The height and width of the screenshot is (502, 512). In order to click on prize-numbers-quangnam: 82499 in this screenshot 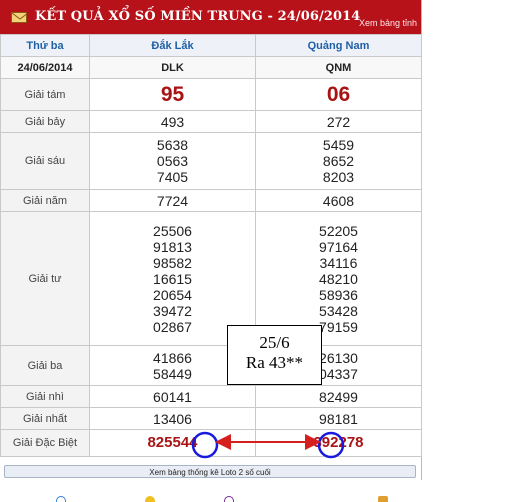, I will do `click(338, 396)`.